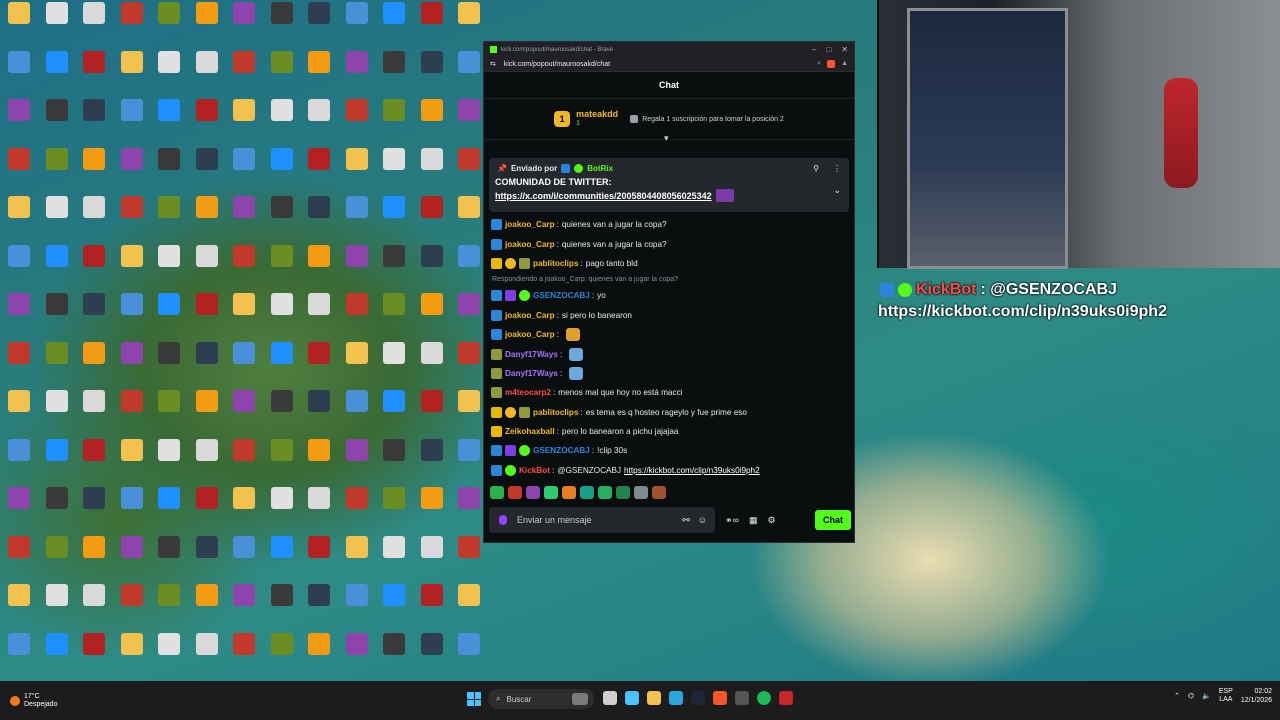  What do you see at coordinates (556, 263) in the screenshot?
I see `message-username: pablitoclips` at bounding box center [556, 263].